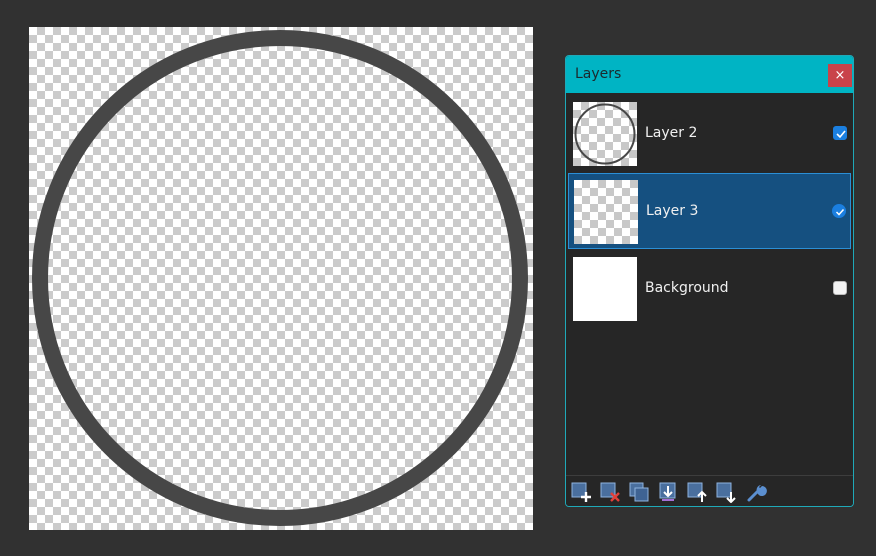 The width and height of the screenshot is (876, 556). I want to click on ring-thumbnail-icon, so click(605, 134).